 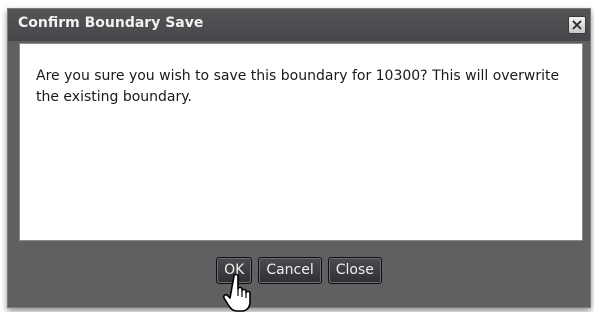 I want to click on dialog-button-row: OK Cancel Close, so click(x=299, y=270).